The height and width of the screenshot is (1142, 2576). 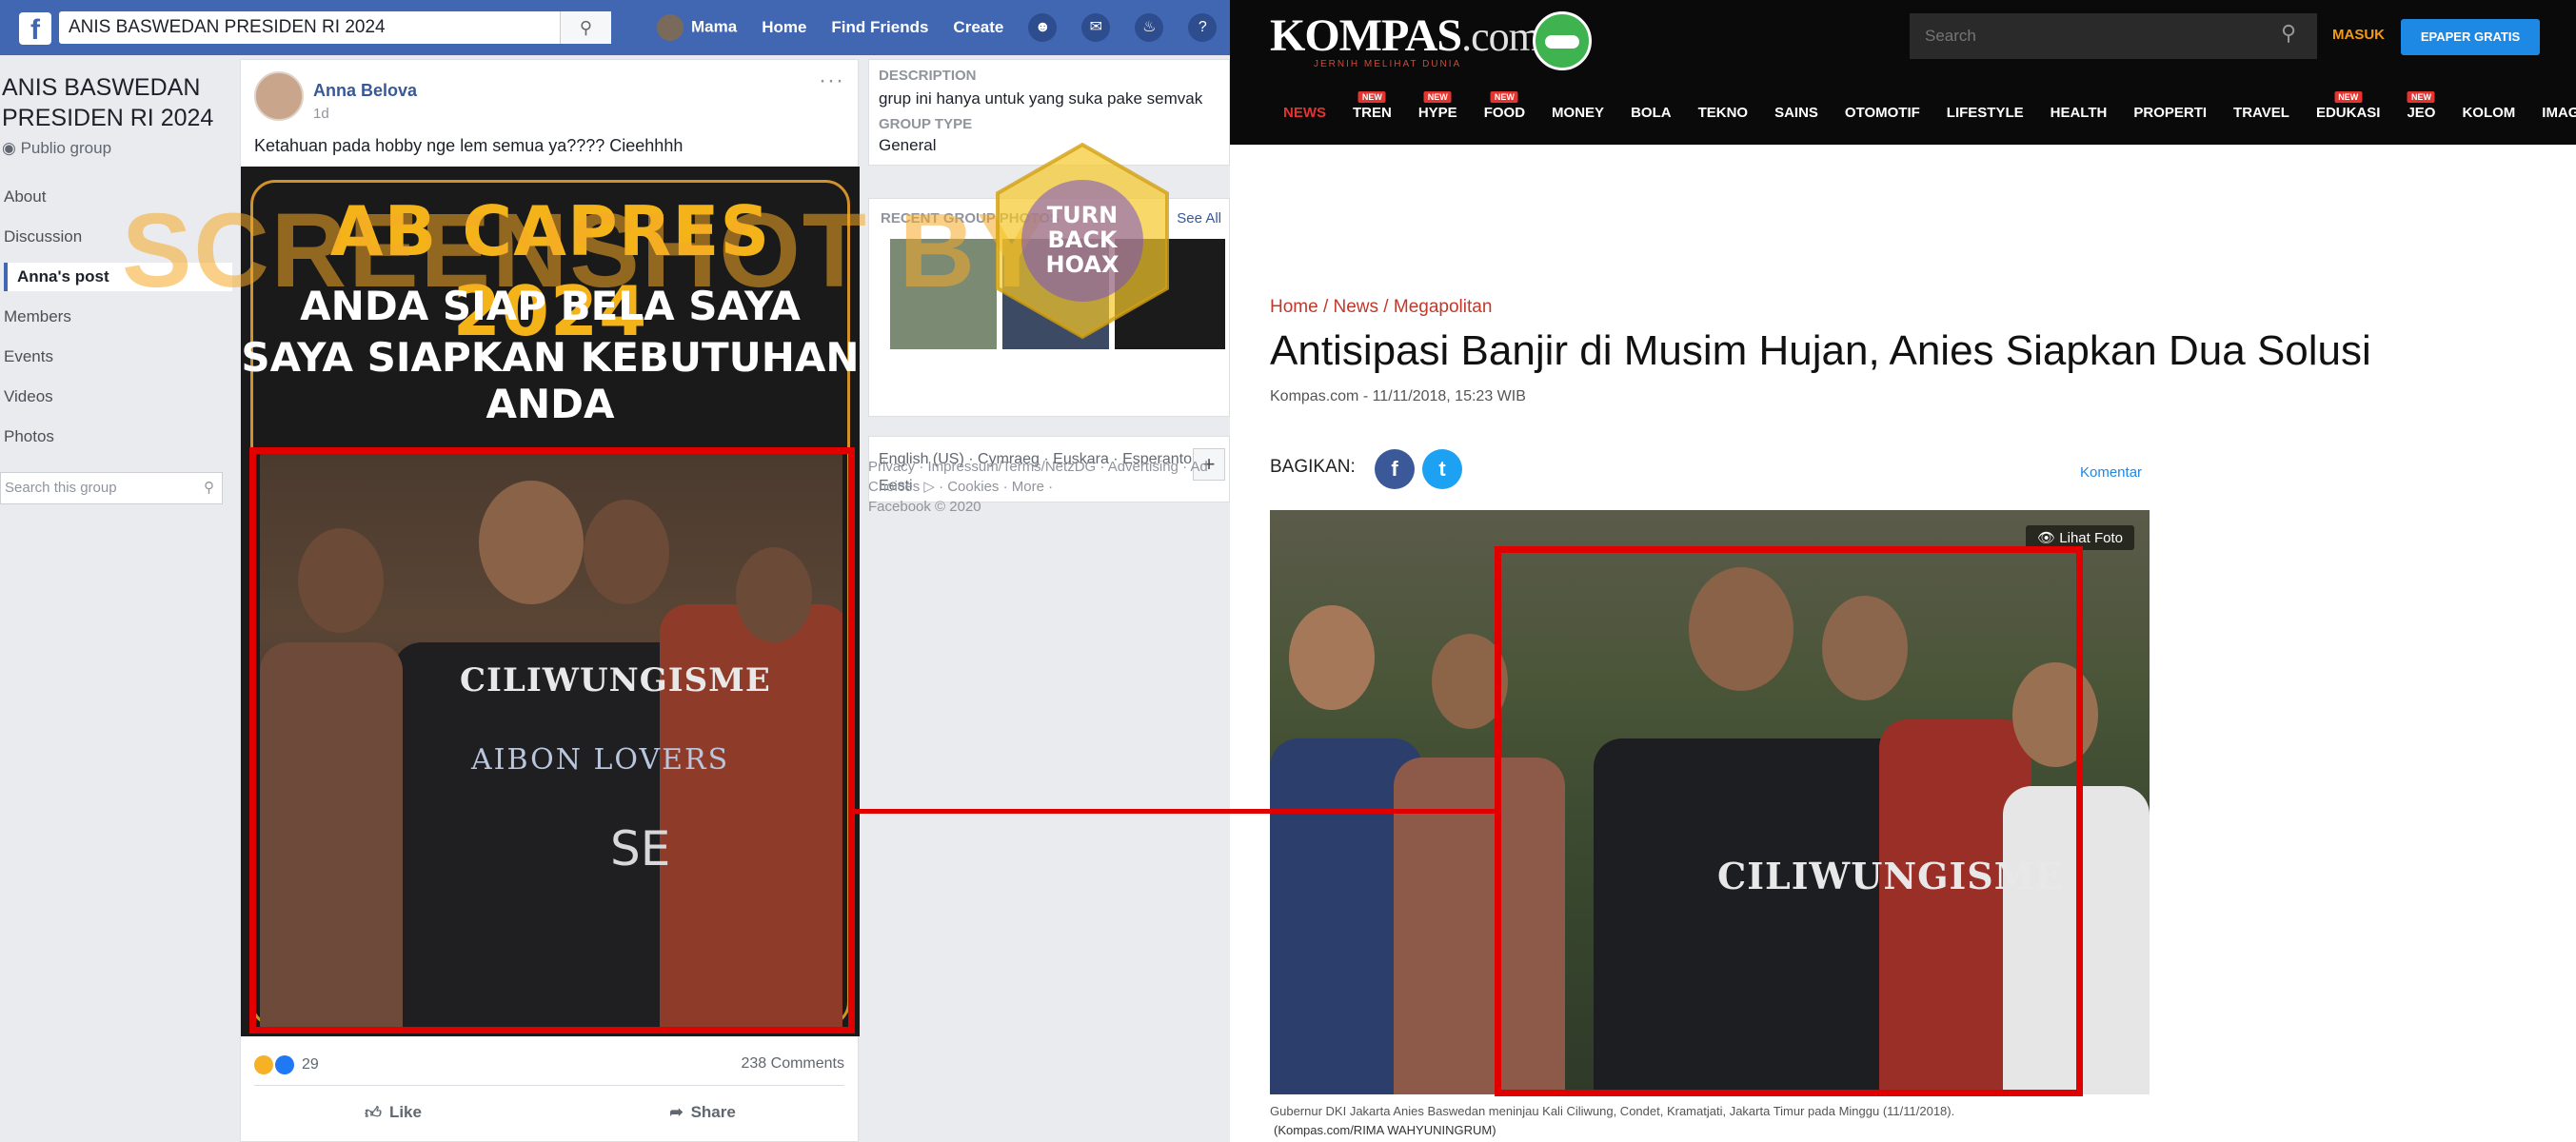 I want to click on post-author-name: Anna Belova, so click(x=365, y=91).